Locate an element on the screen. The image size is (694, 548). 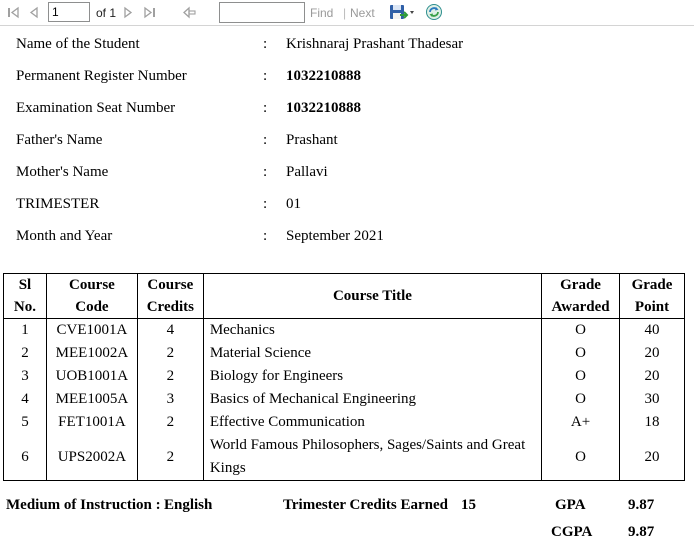
course-title-cell: Biology for Engineers is located at coordinates (372, 376).